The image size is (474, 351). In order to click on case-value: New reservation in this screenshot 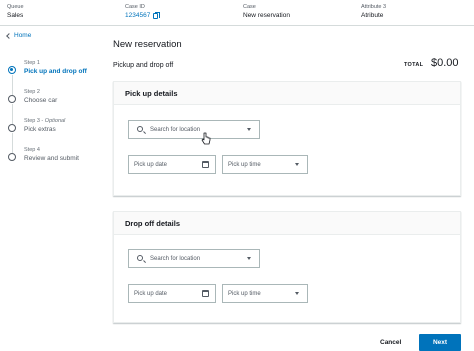, I will do `click(266, 15)`.